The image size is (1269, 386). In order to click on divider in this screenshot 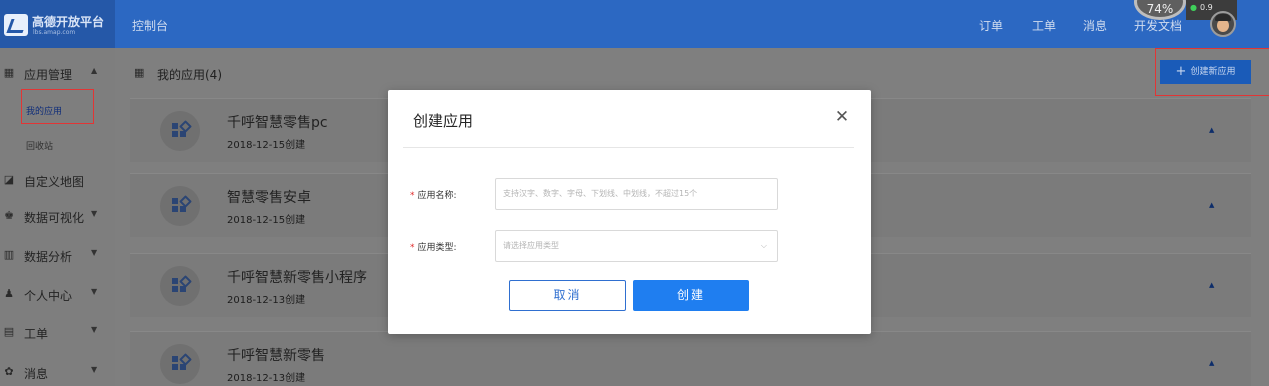, I will do `click(628, 147)`.